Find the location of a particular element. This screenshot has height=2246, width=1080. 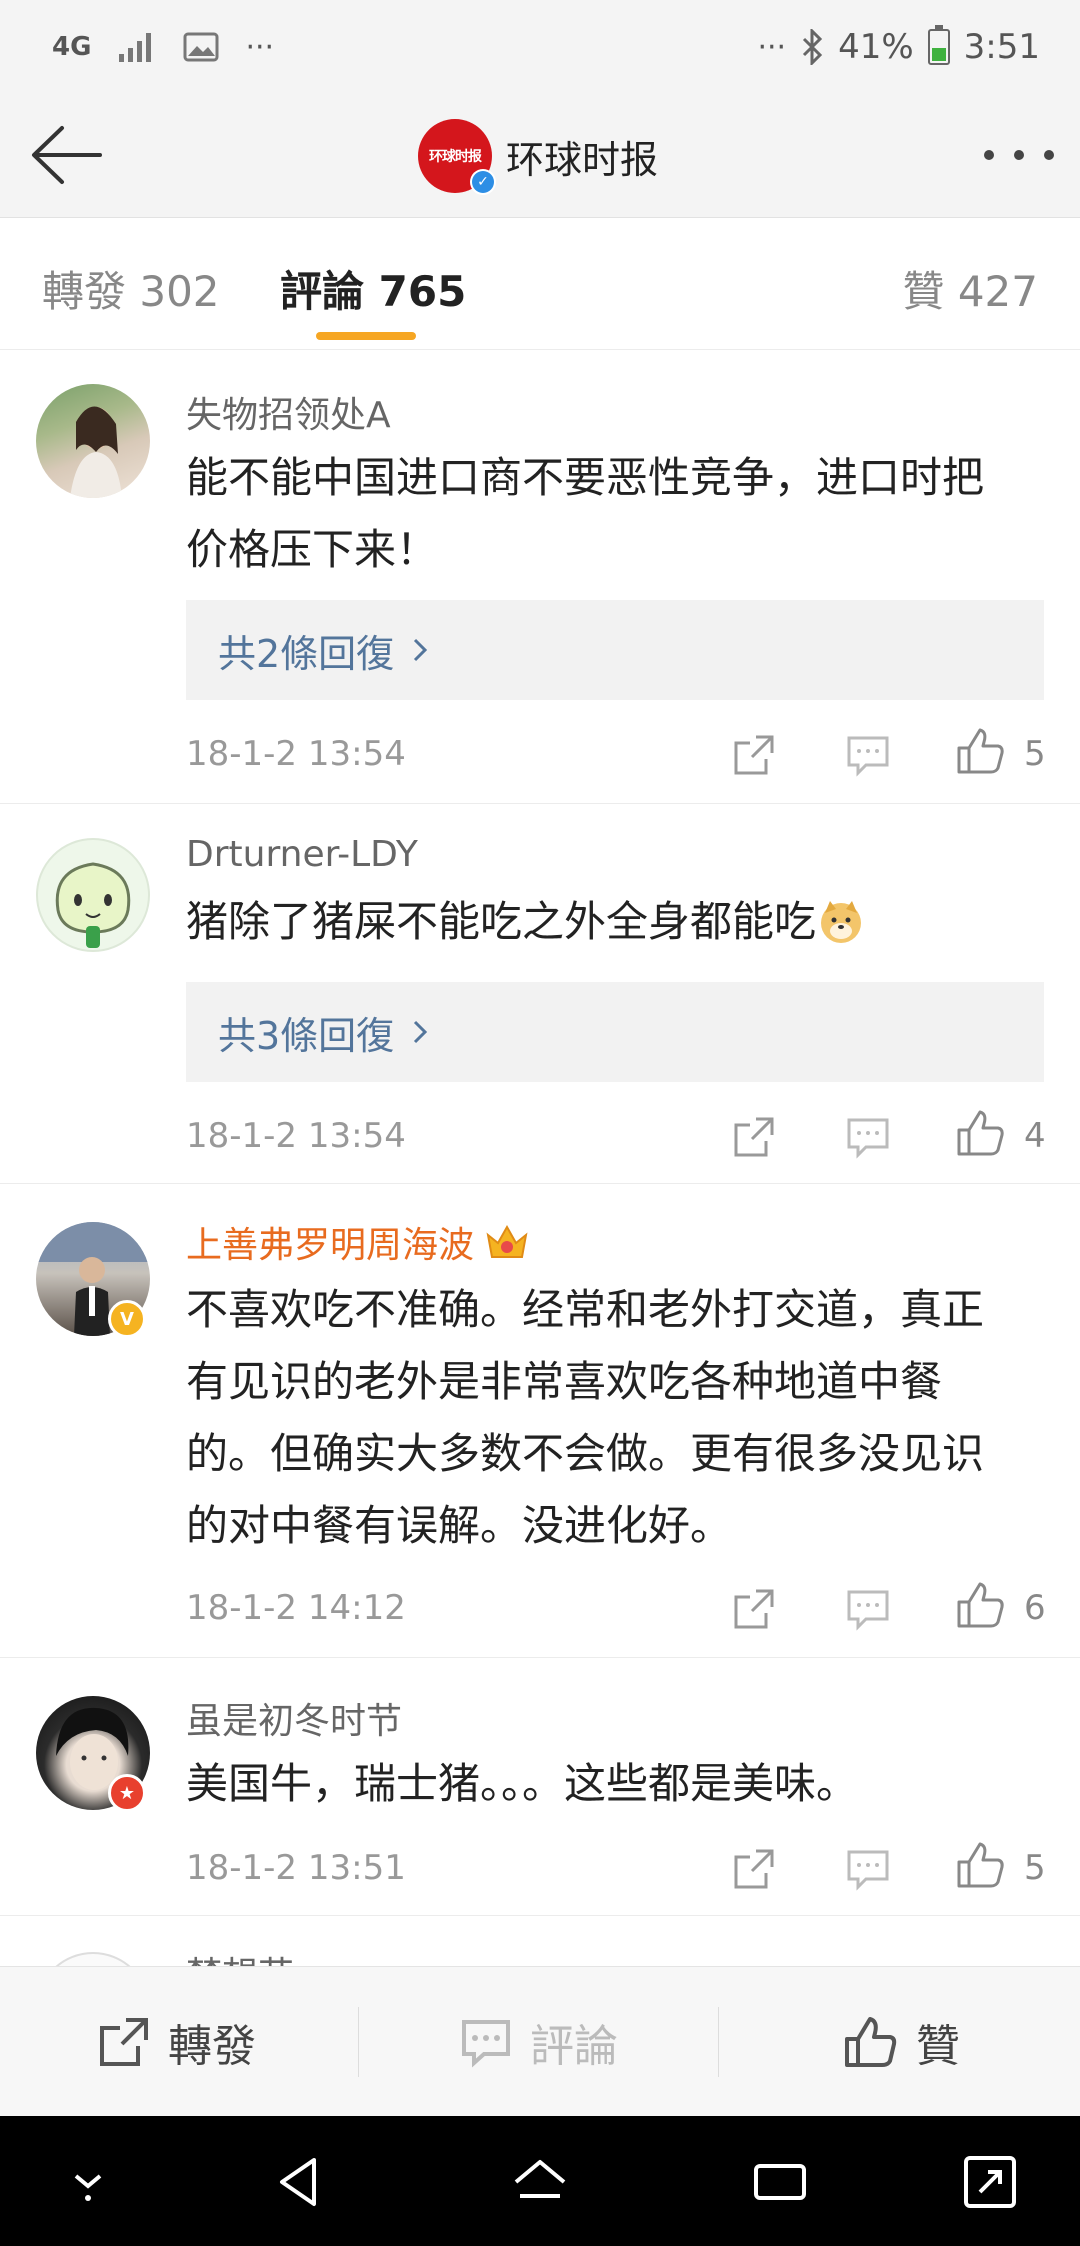

comment-username: 失物招领处A is located at coordinates (288, 412).